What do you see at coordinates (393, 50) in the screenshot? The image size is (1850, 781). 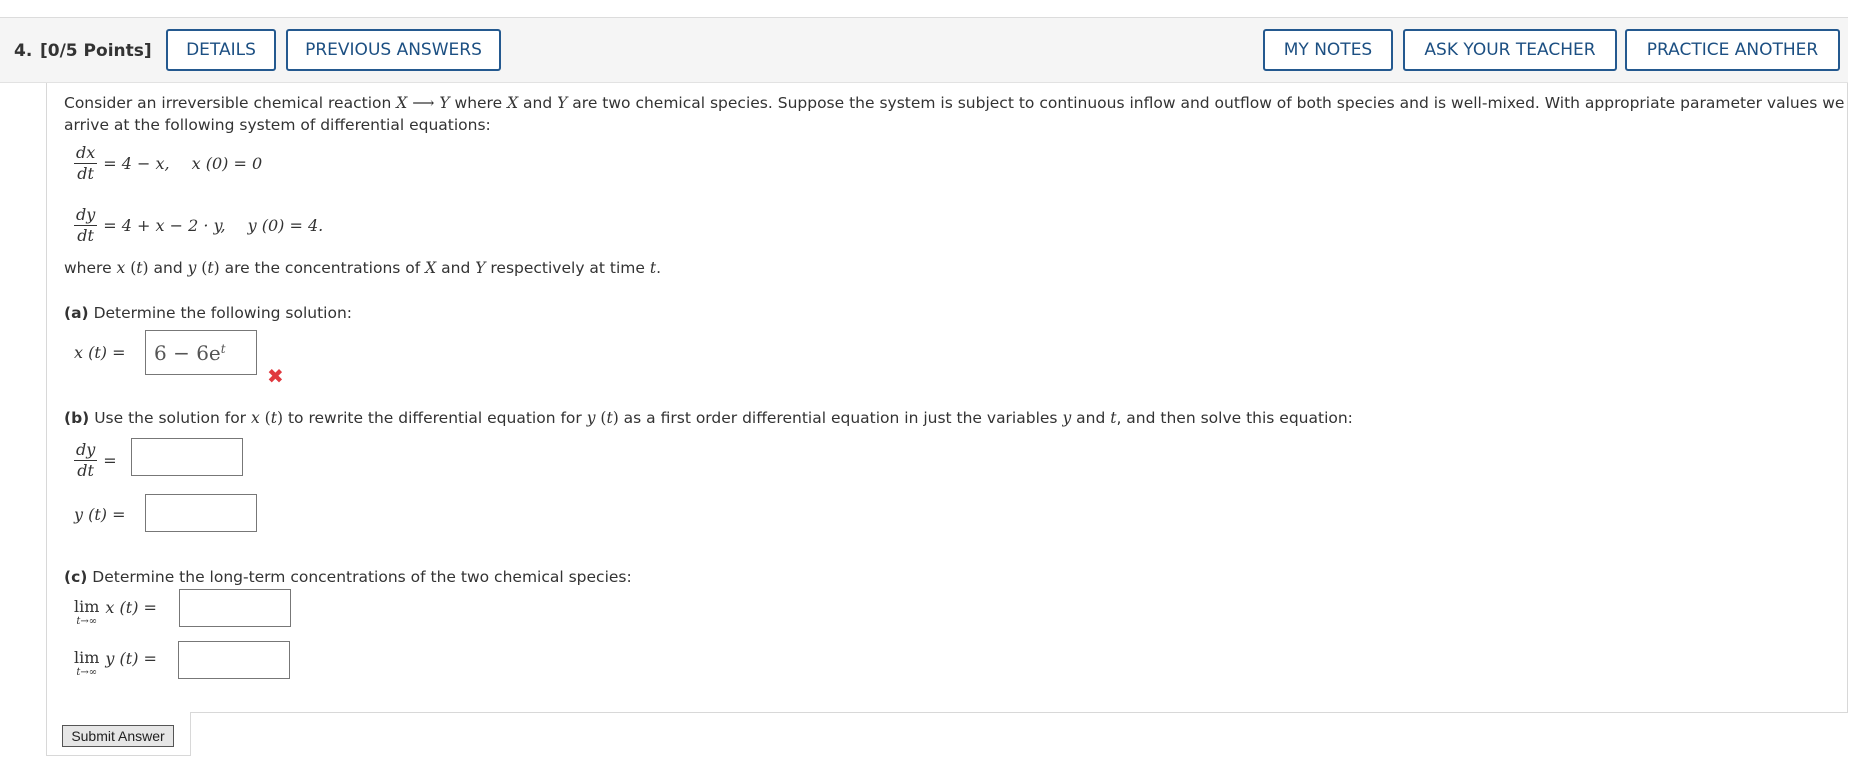 I see `previous-answers-button: PREVIOUS ANSWERS` at bounding box center [393, 50].